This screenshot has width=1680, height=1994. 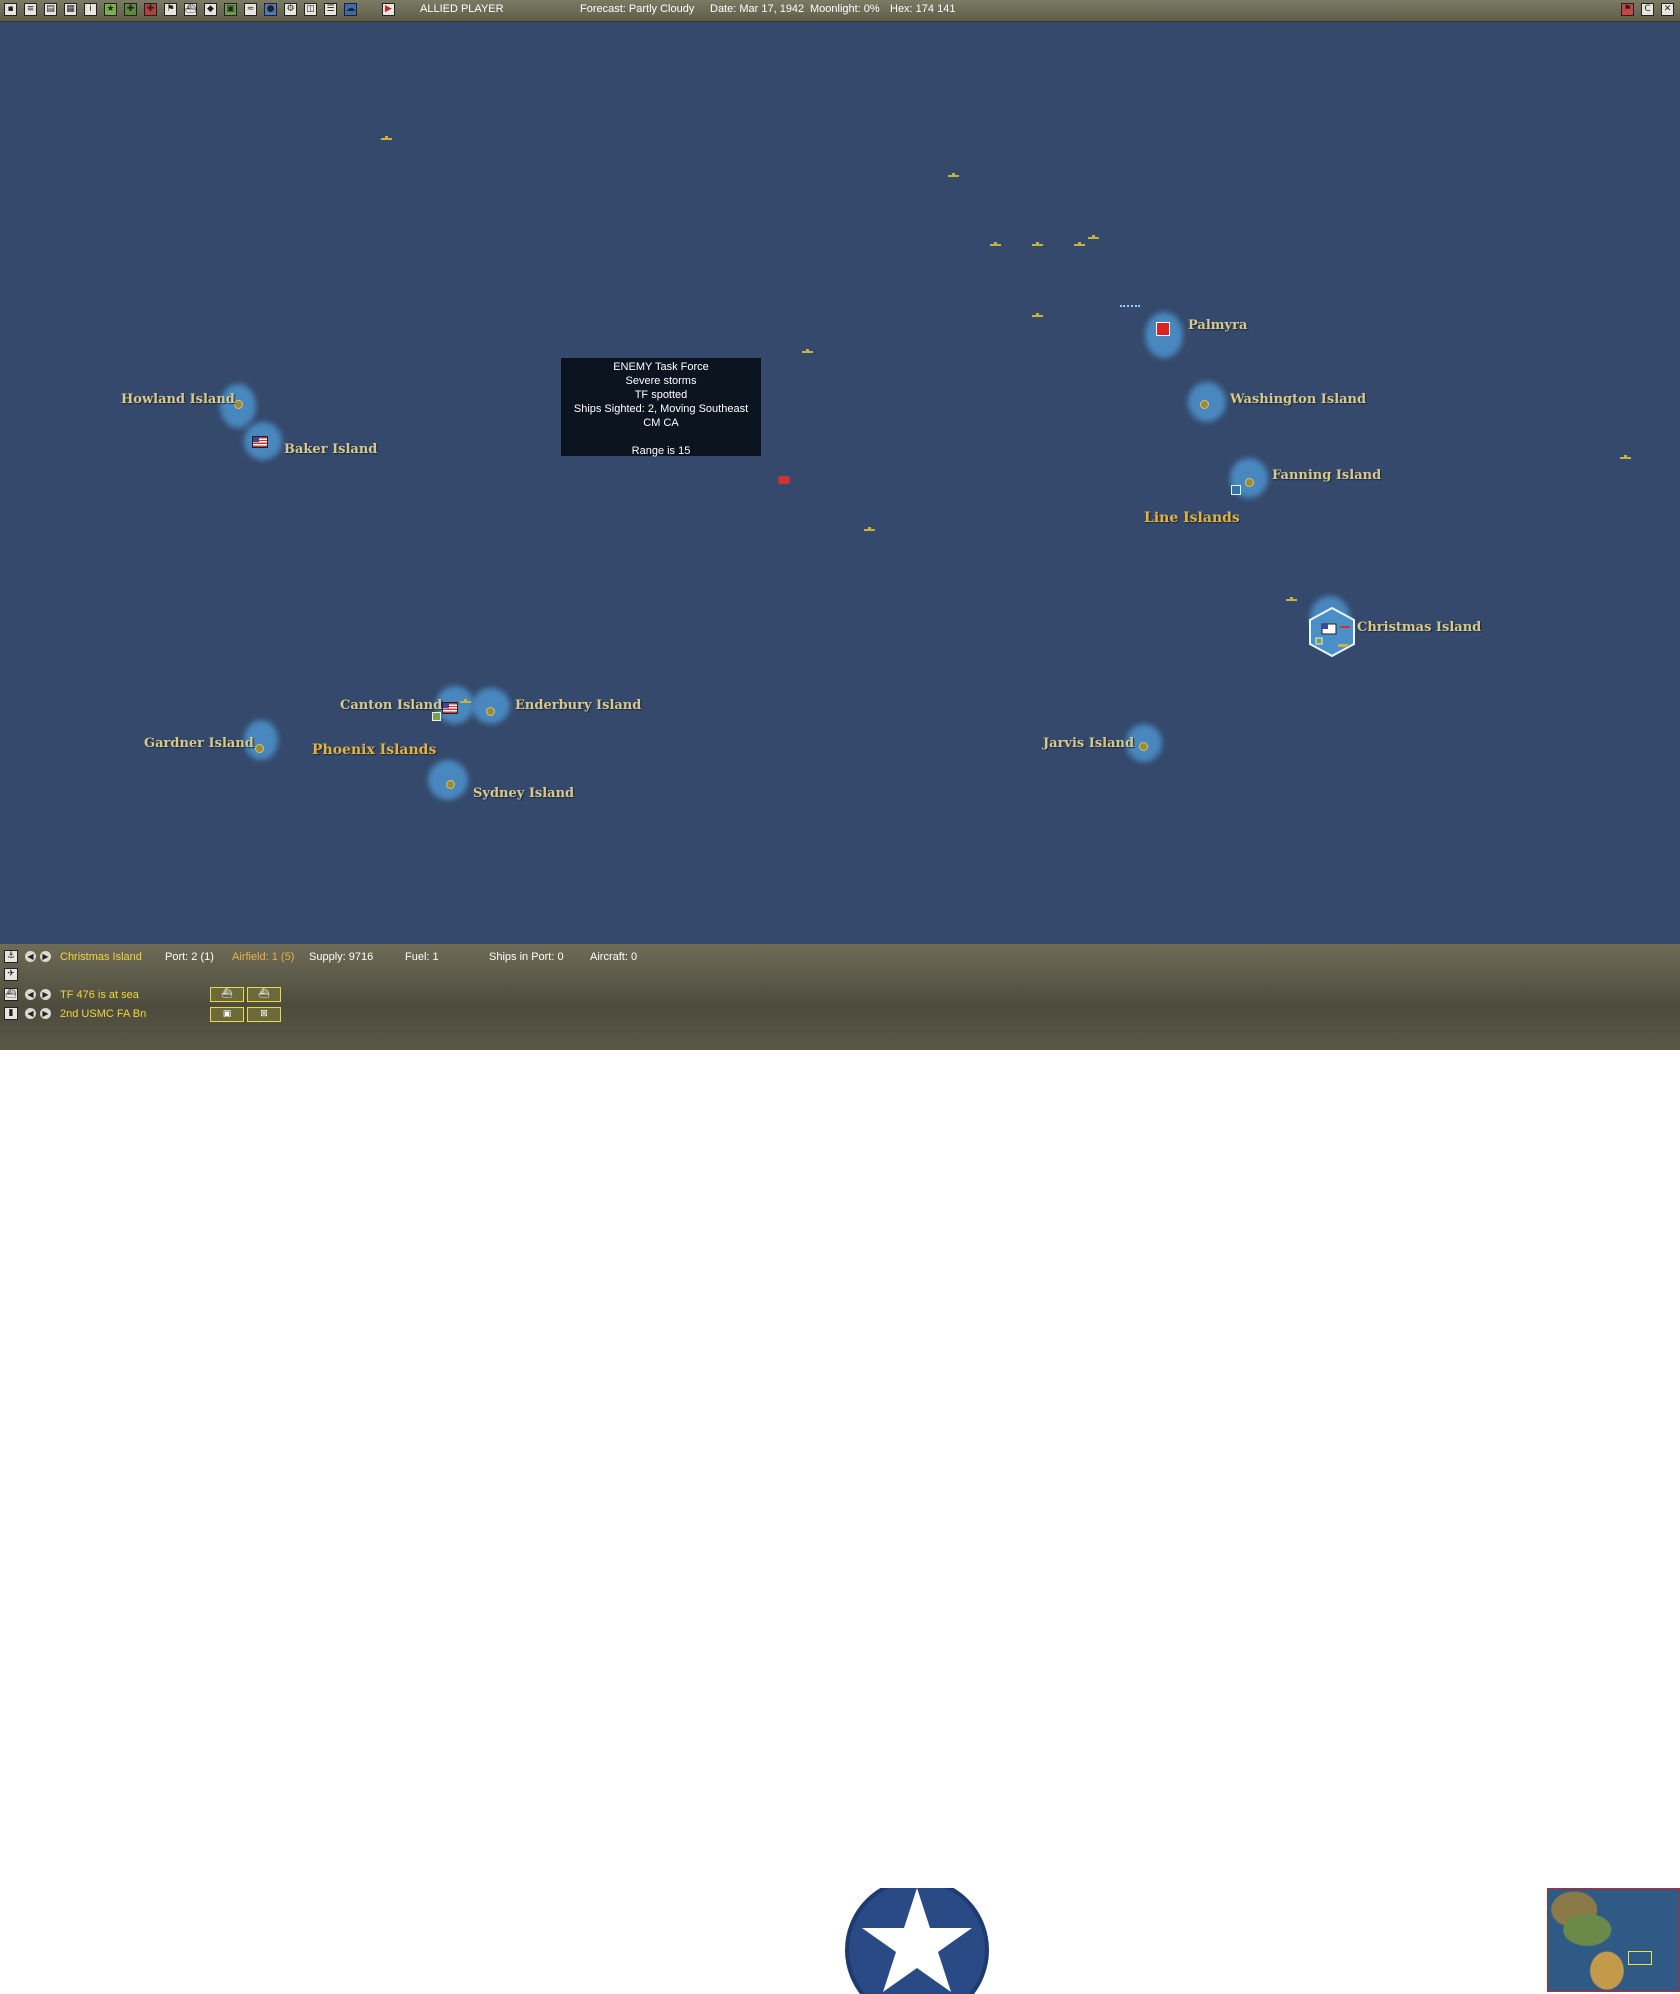 I want to click on document-icon: ≡, so click(x=30, y=9).